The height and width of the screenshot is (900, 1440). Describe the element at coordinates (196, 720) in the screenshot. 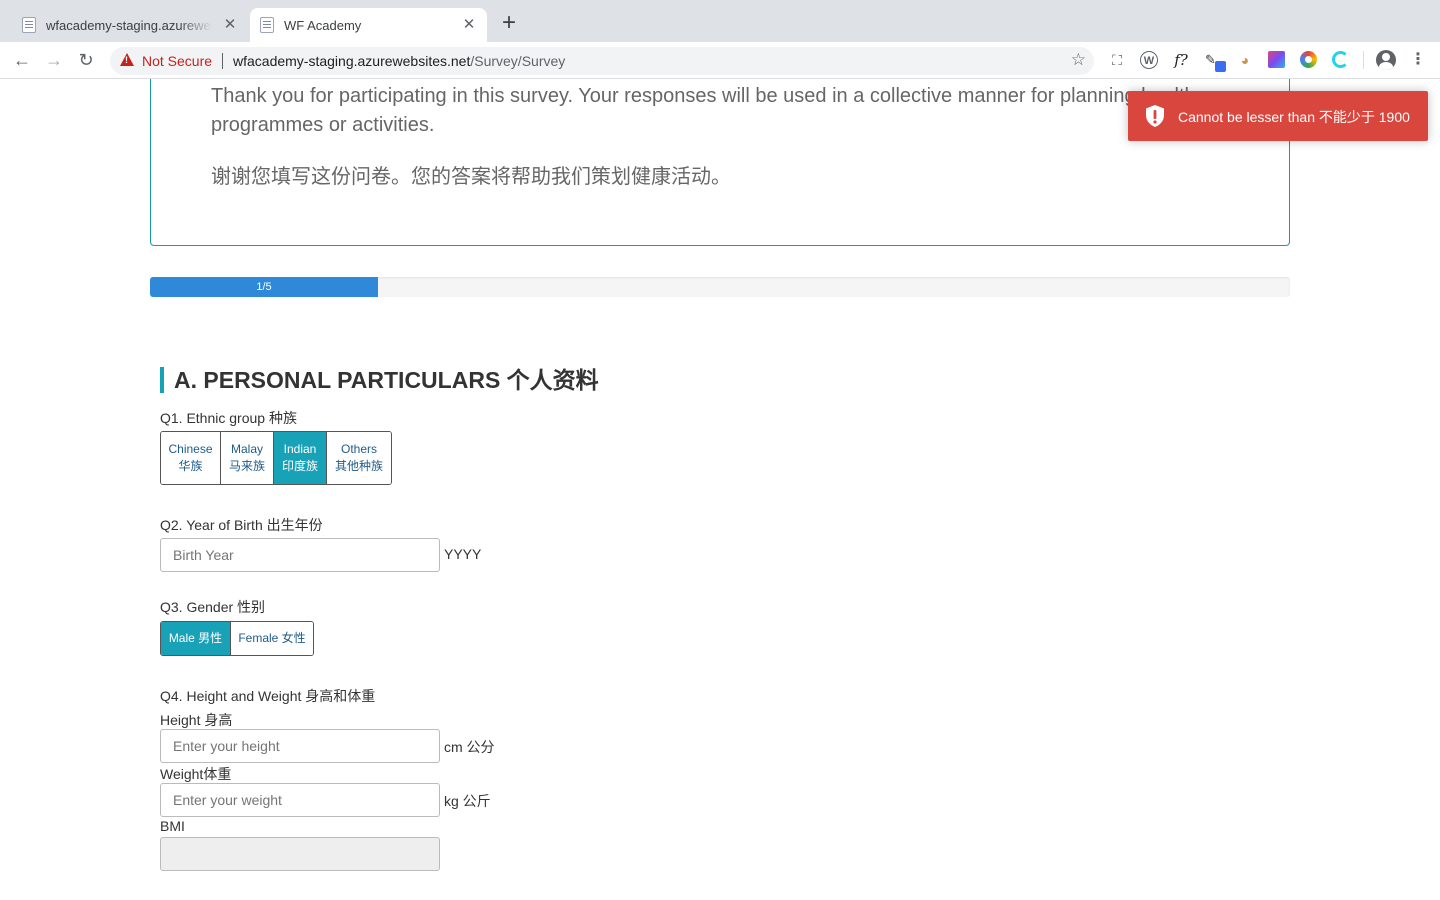

I see `height-label: Height 身高` at that location.